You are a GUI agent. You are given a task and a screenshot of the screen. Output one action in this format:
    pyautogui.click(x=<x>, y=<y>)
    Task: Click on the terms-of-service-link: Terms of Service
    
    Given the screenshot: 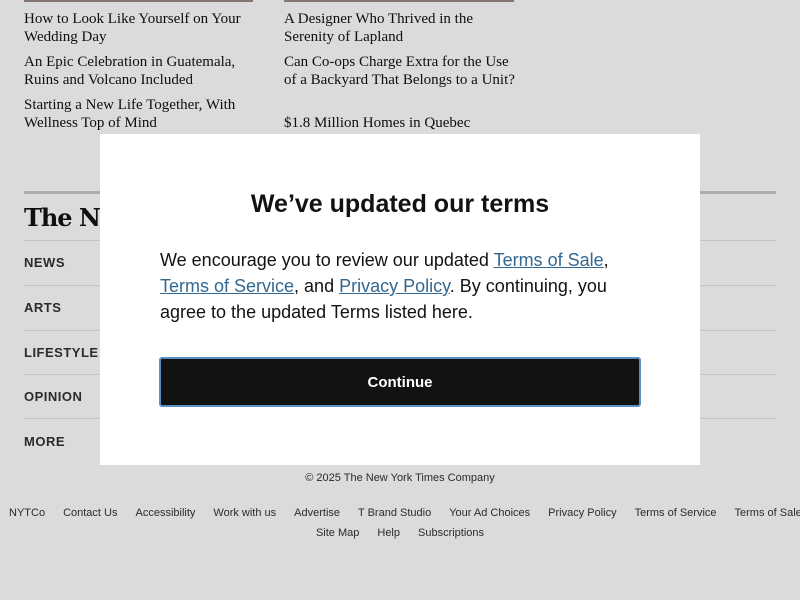 What is the action you would take?
    pyautogui.click(x=227, y=286)
    